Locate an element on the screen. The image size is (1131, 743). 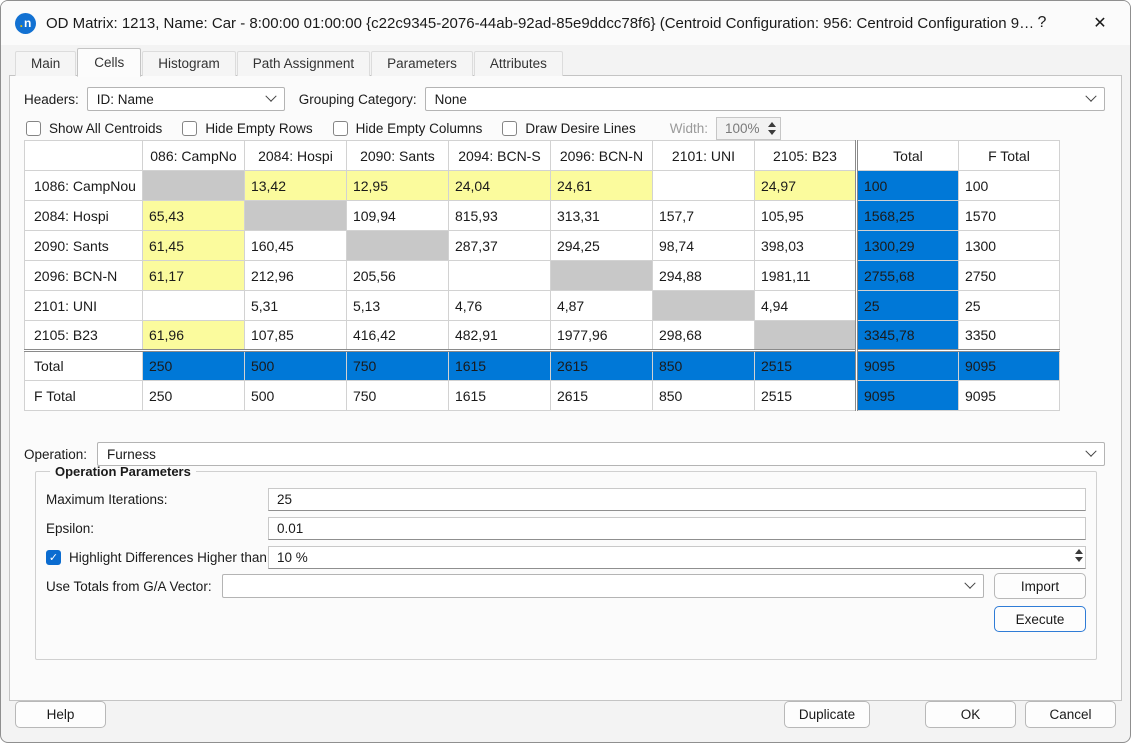
tab-parameters: Parameters is located at coordinates (422, 63).